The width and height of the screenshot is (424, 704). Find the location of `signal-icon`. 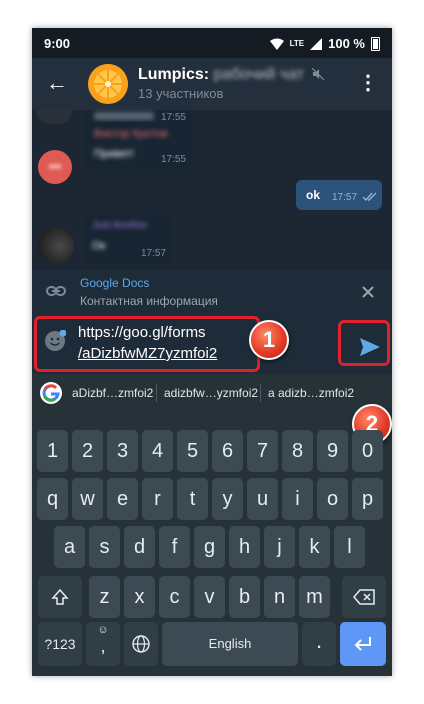

signal-icon is located at coordinates (316, 43).